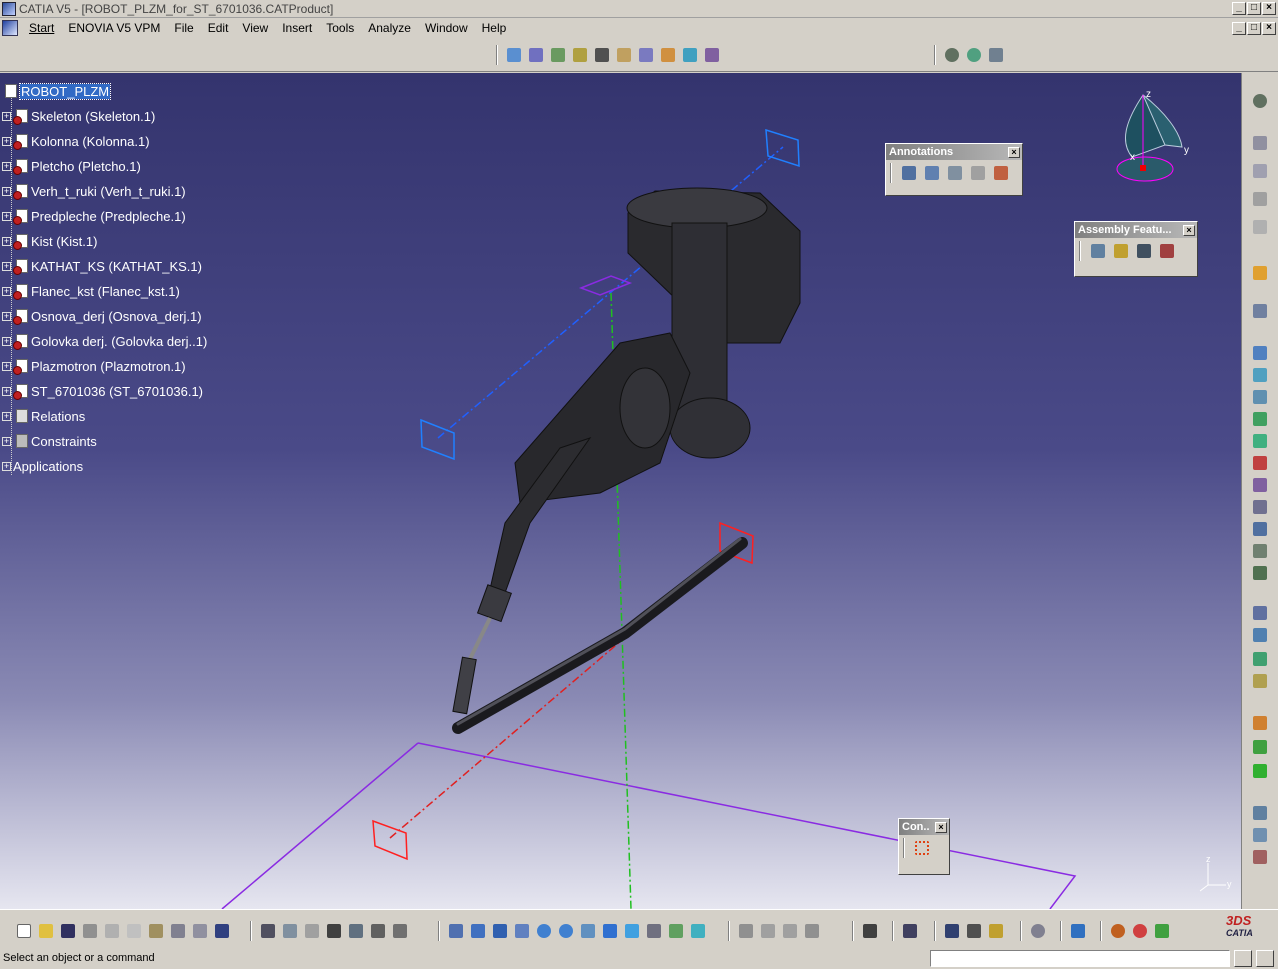 The image size is (1278, 969). Describe the element at coordinates (812, 931) in the screenshot. I see `select-parent-icon` at that location.